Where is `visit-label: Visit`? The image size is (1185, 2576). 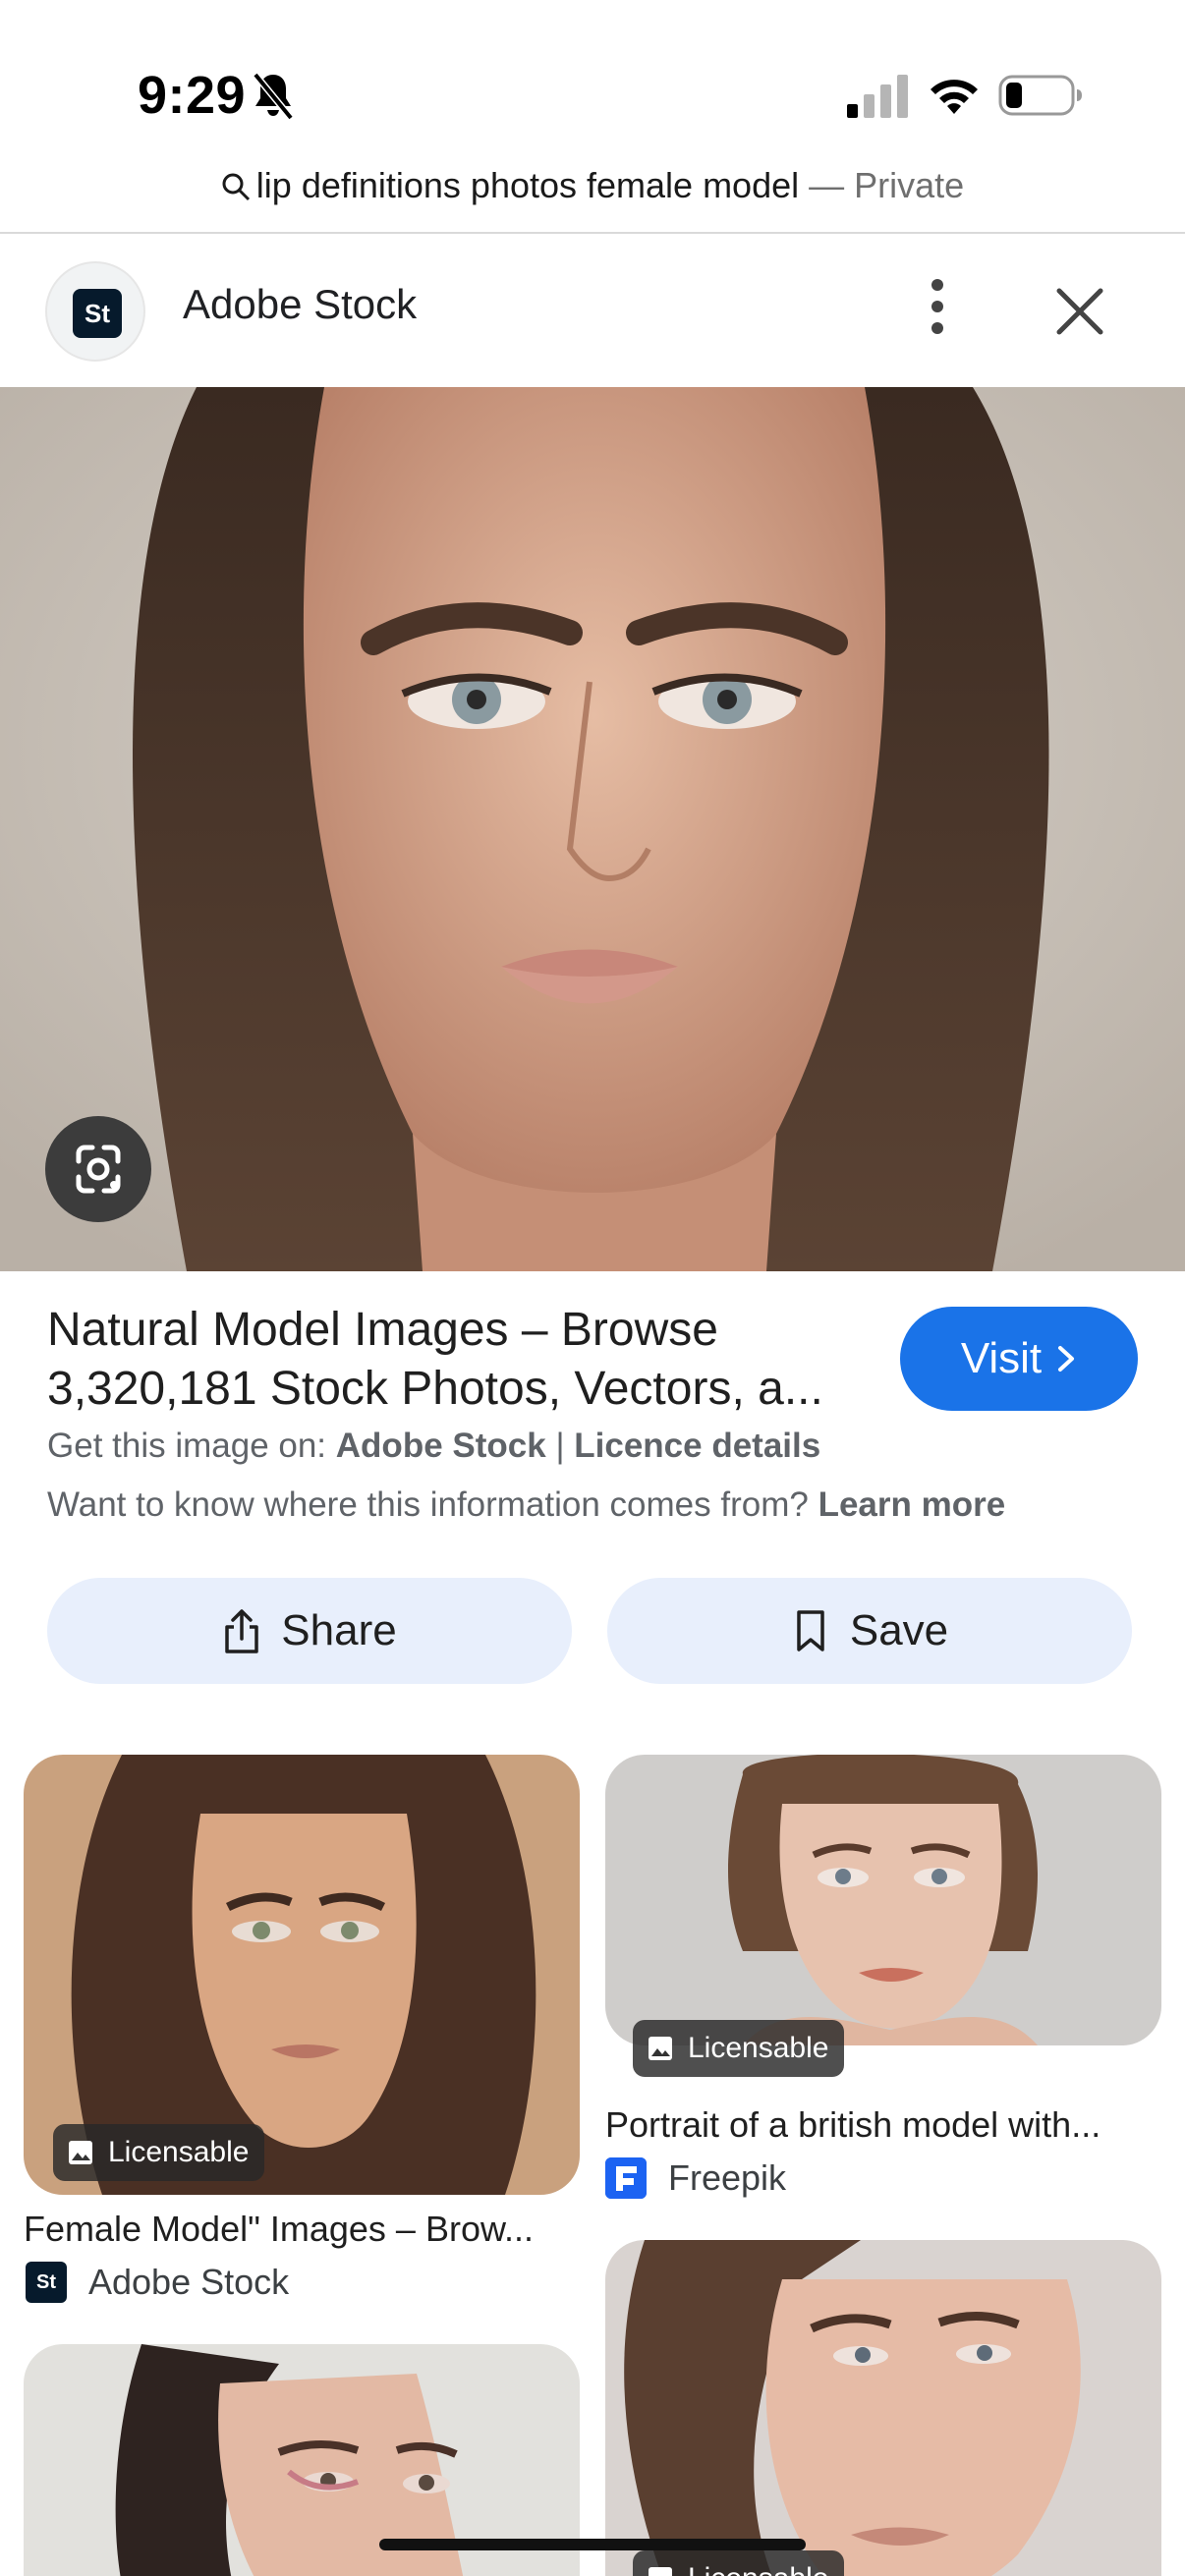
visit-label: Visit is located at coordinates (1002, 1358).